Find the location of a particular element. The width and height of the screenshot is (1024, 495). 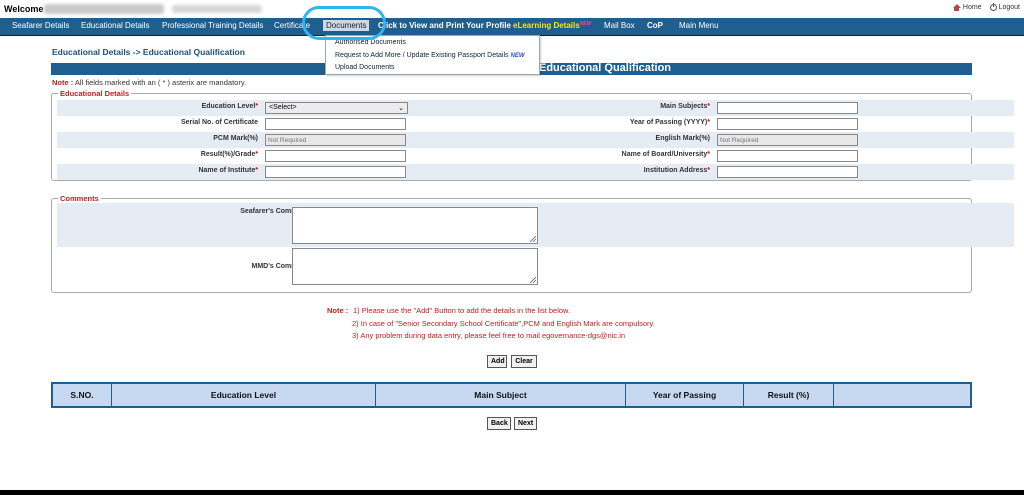

institution-address-label: Institution Address* is located at coordinates (677, 170).